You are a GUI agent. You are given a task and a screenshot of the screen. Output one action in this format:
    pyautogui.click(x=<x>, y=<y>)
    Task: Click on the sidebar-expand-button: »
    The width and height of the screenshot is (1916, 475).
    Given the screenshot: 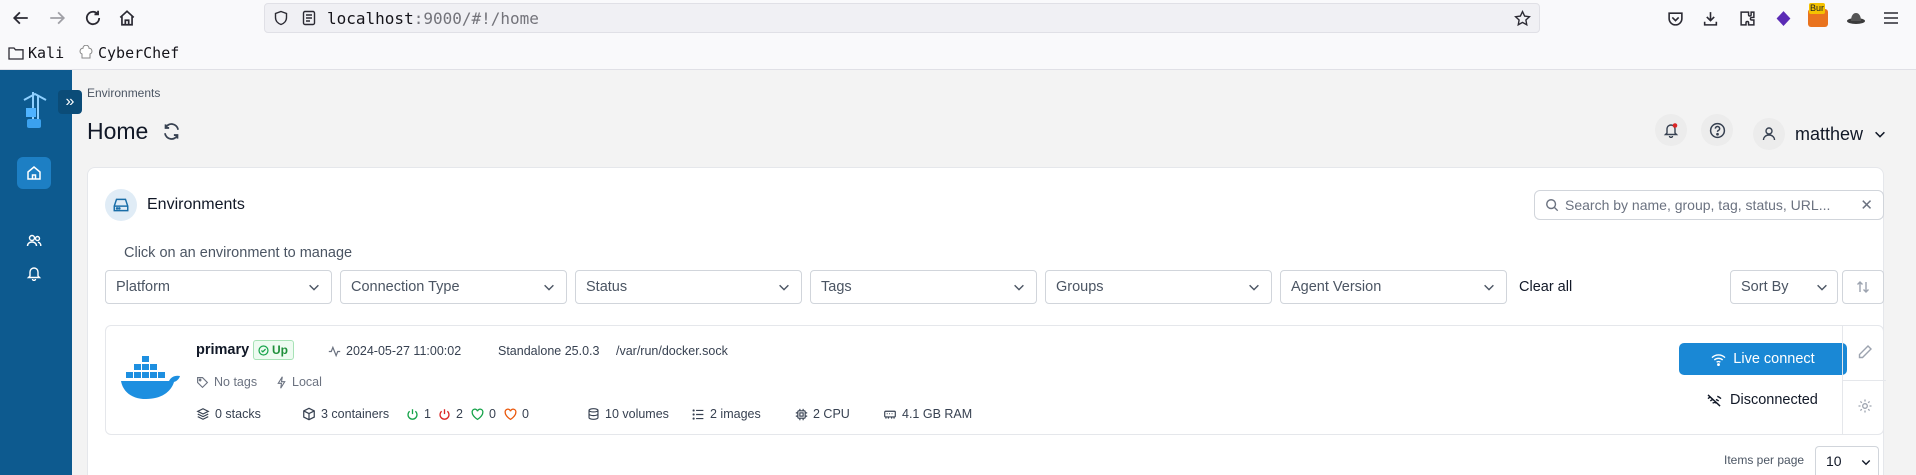 What is the action you would take?
    pyautogui.click(x=70, y=102)
    